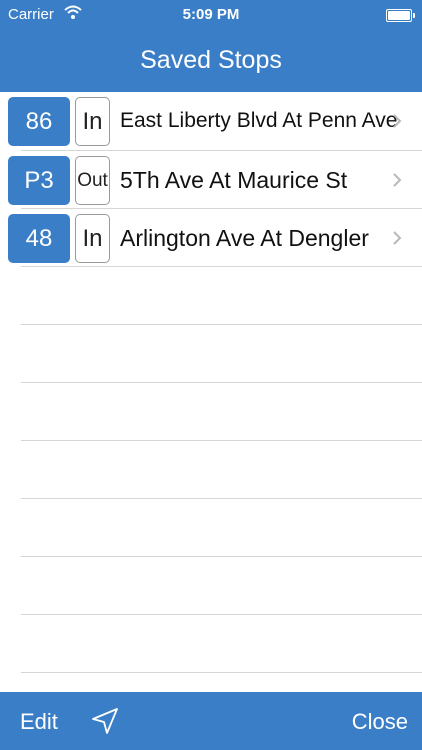 This screenshot has height=750, width=422. What do you see at coordinates (39, 722) in the screenshot?
I see `edit-button: Edit` at bounding box center [39, 722].